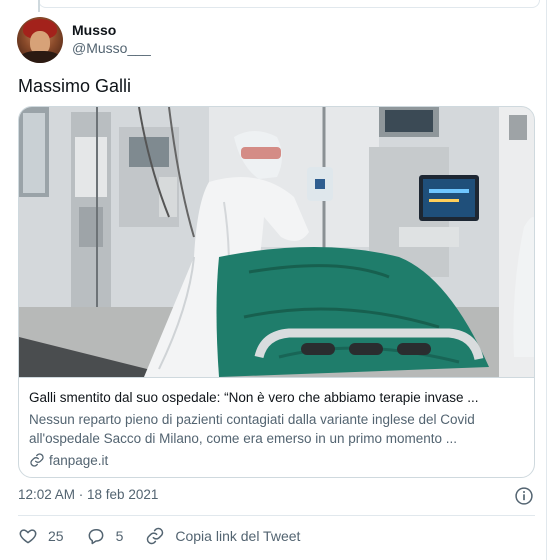  I want to click on author-display-name: Musso, so click(94, 30).